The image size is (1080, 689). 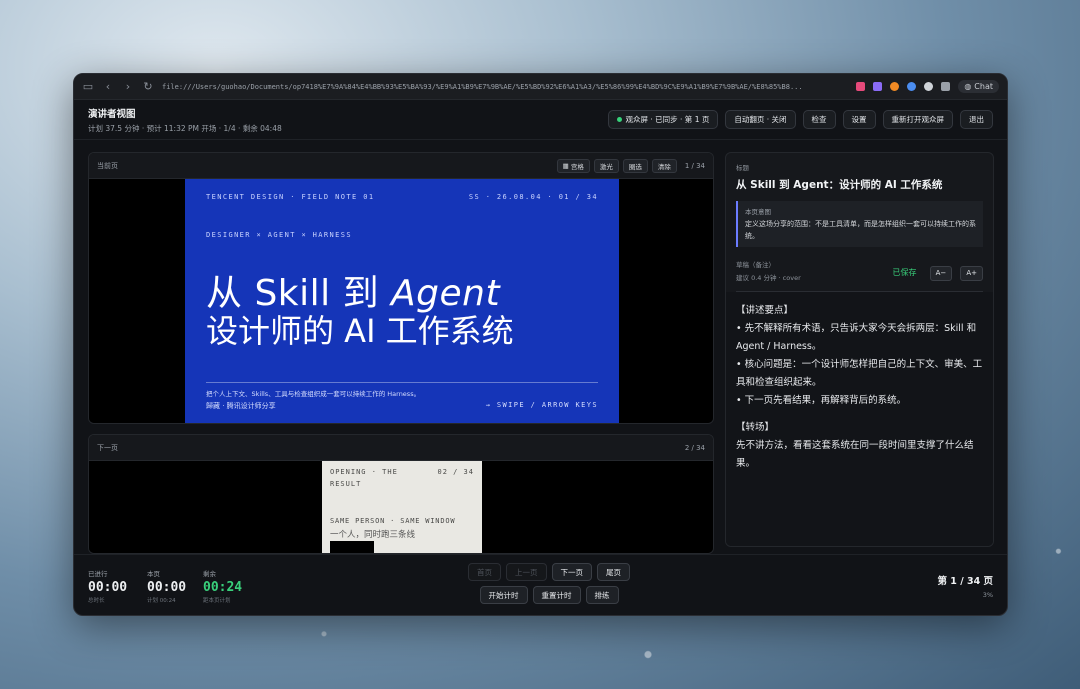 I want to click on font-increase-button: A+, so click(x=971, y=273).